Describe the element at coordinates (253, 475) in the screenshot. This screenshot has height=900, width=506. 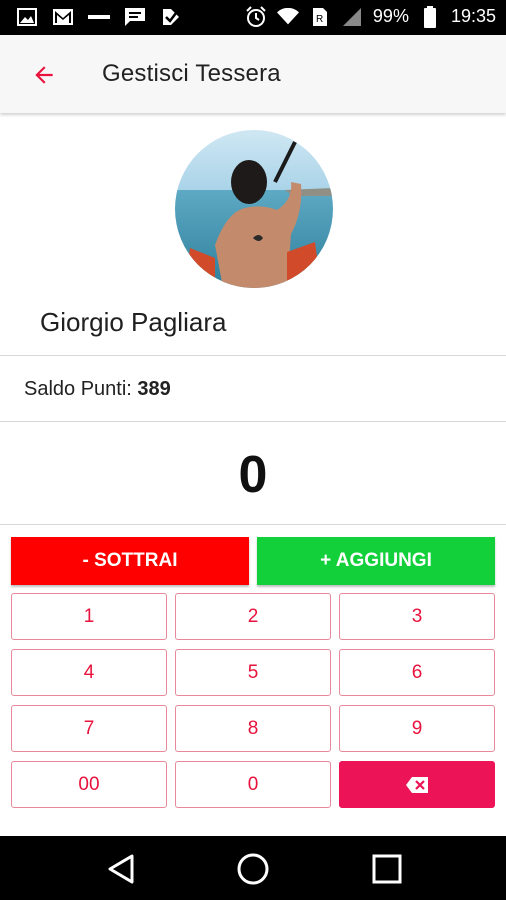
I see `points-counter: 0` at that location.